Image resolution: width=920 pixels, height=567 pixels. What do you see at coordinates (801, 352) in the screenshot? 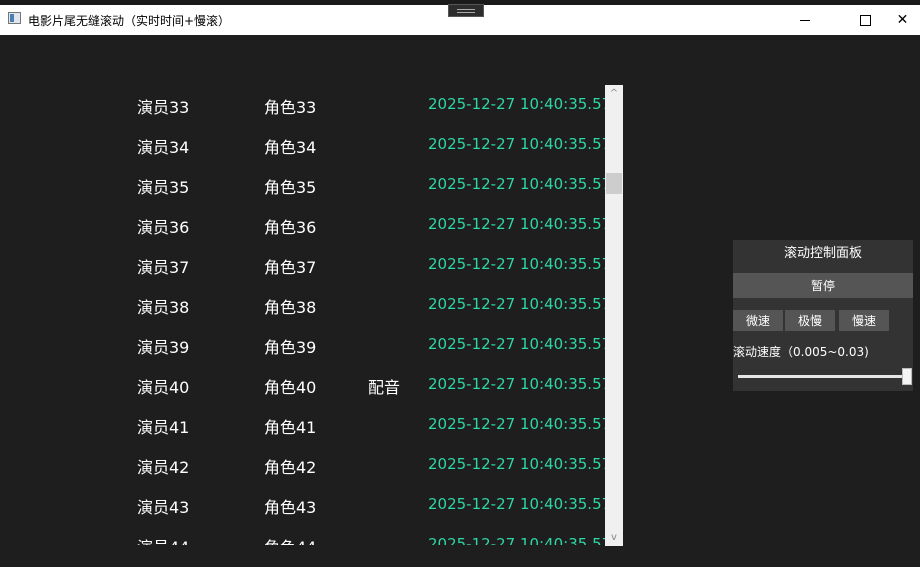
I see `speed-label: 滚动速度（0.005~0.03)` at bounding box center [801, 352].